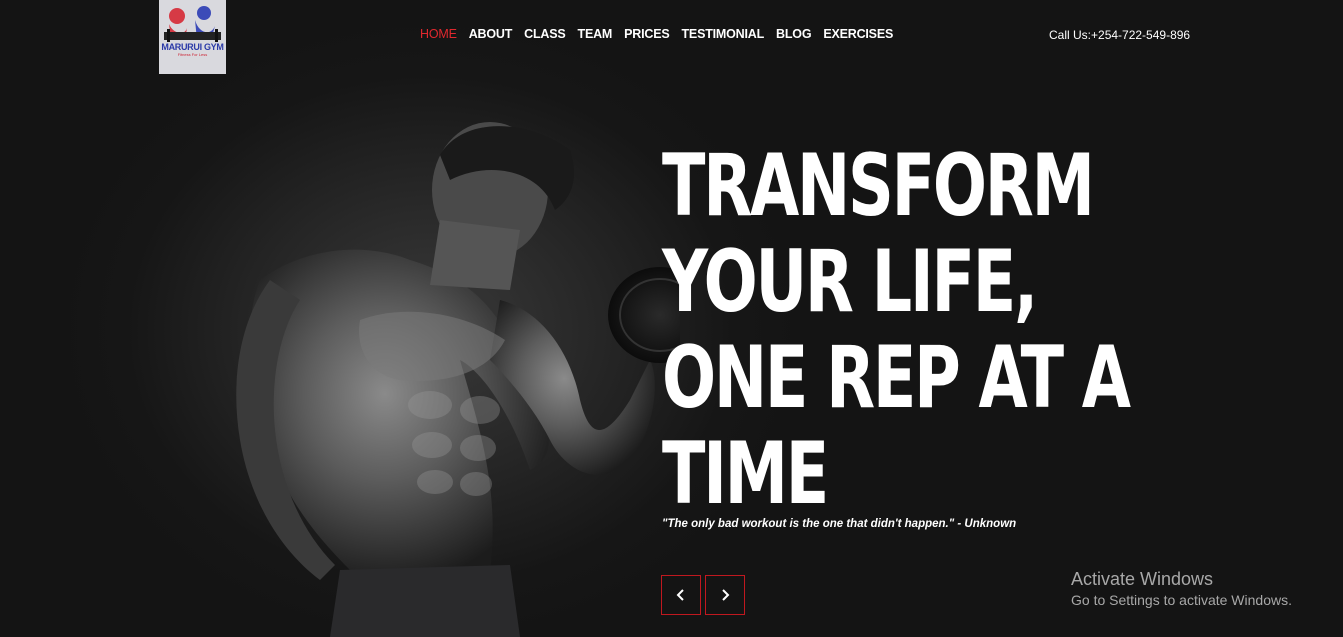 This screenshot has width=1343, height=637. I want to click on logo-name: MARURUI GYM, so click(192, 47).